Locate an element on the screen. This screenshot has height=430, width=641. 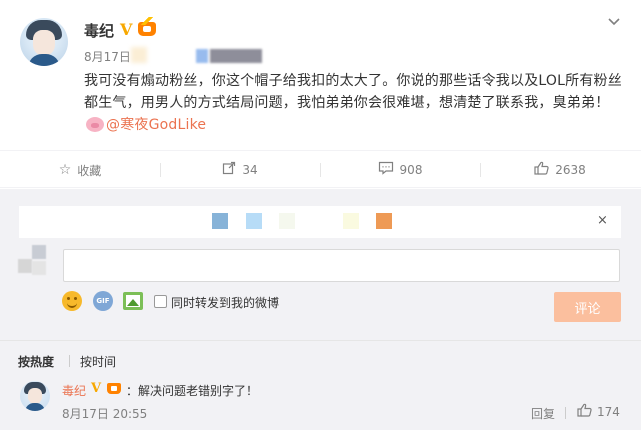
repost-checkbox is located at coordinates (160, 301).